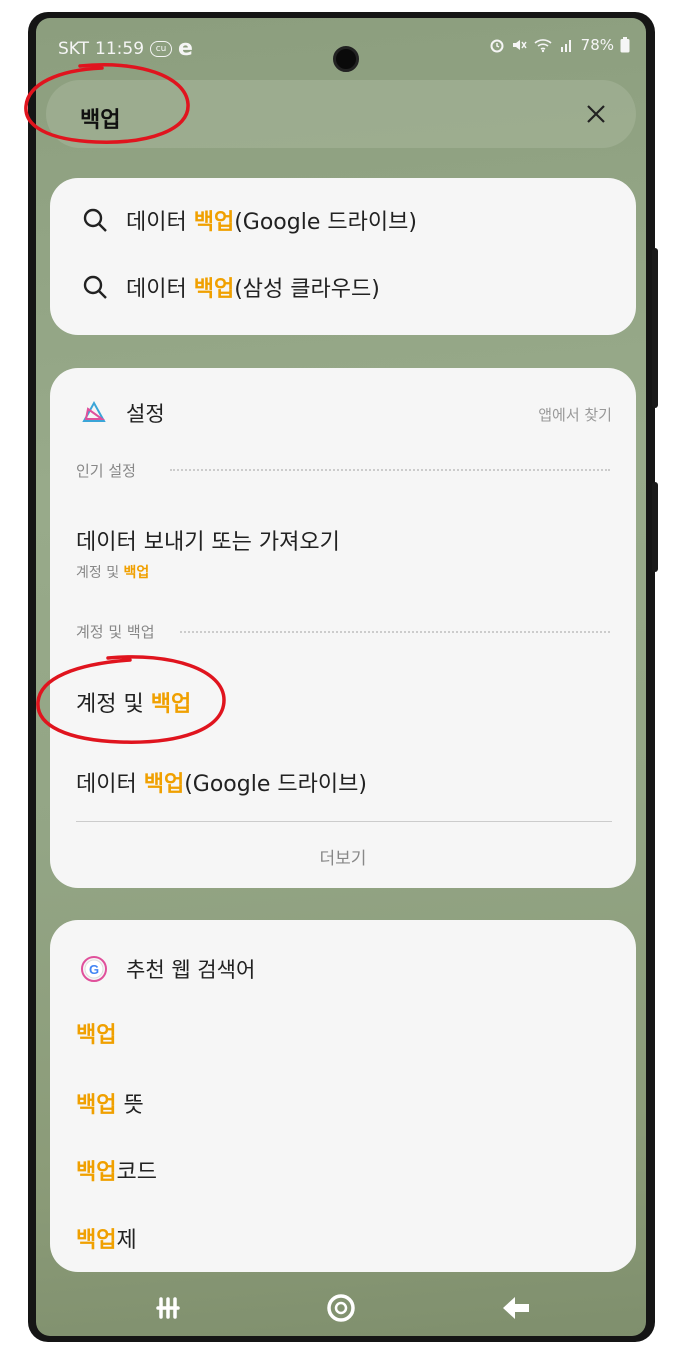 The width and height of the screenshot is (680, 1360). I want to click on popular-settings-label: 인기 설정, so click(106, 471).